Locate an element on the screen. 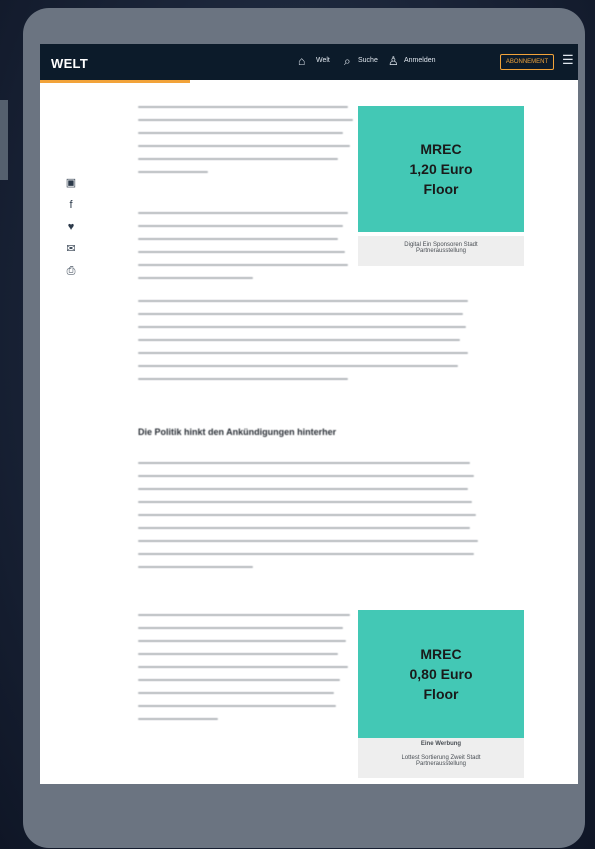  nav-item-welt: Welt is located at coordinates (323, 60).